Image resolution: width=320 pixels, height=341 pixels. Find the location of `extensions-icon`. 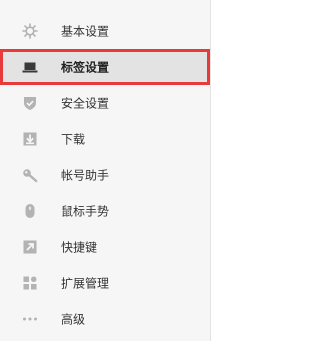

extensions-icon is located at coordinates (30, 283).